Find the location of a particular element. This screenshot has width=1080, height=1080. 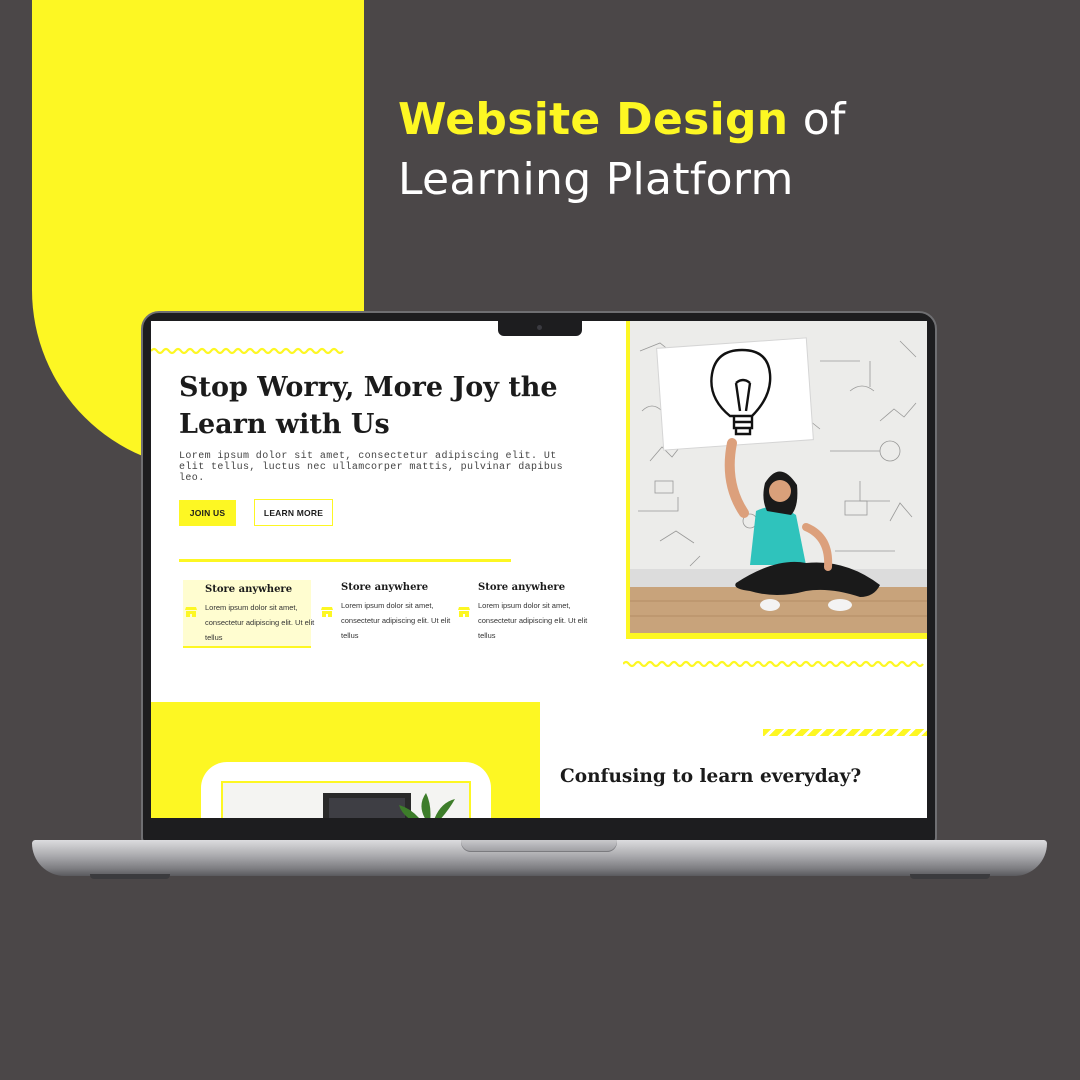

laptop-base-notch is located at coordinates (539, 846).